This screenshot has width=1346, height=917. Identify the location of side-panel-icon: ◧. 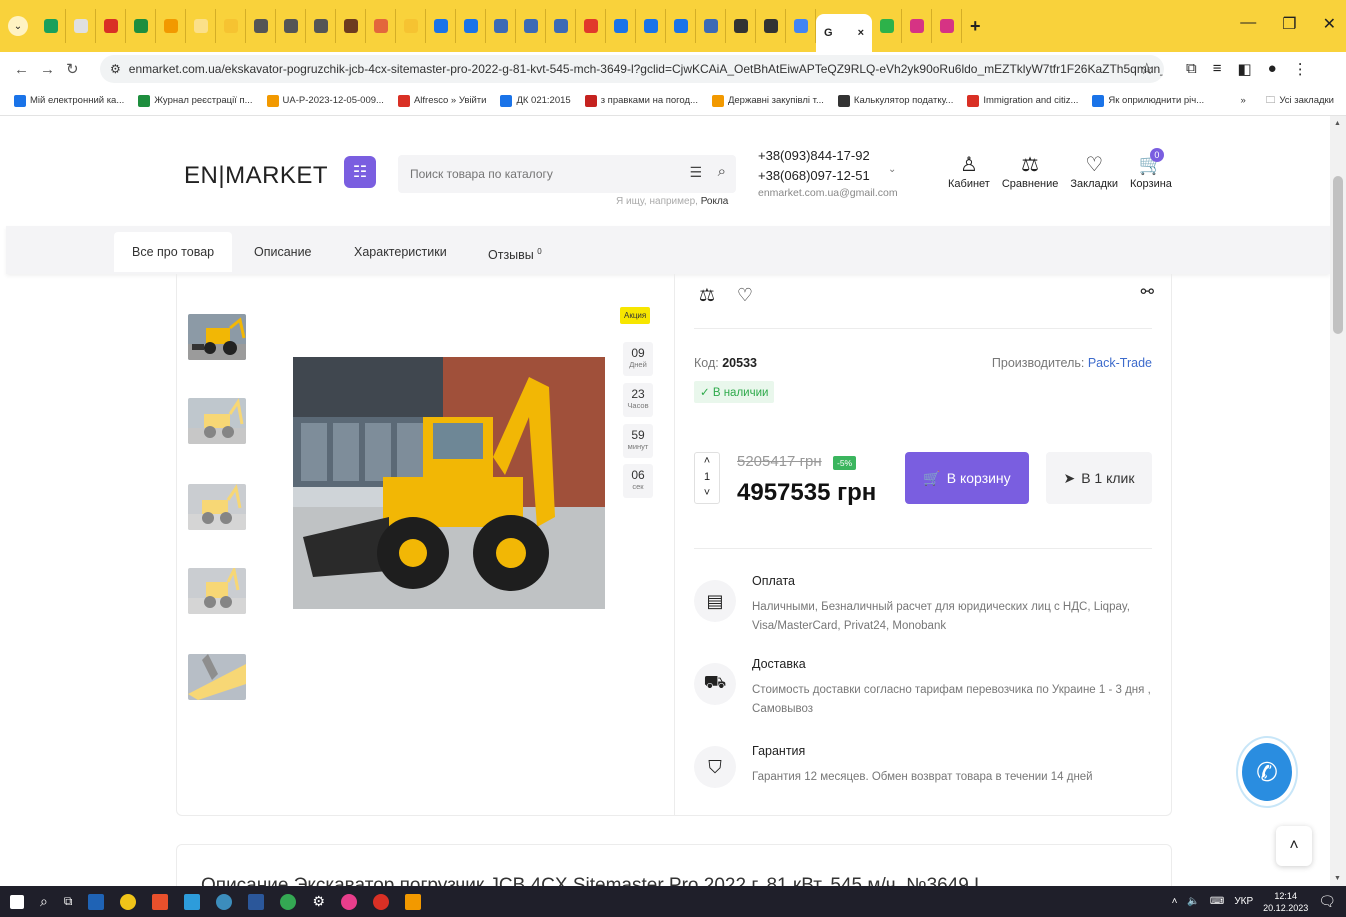
(1244, 69).